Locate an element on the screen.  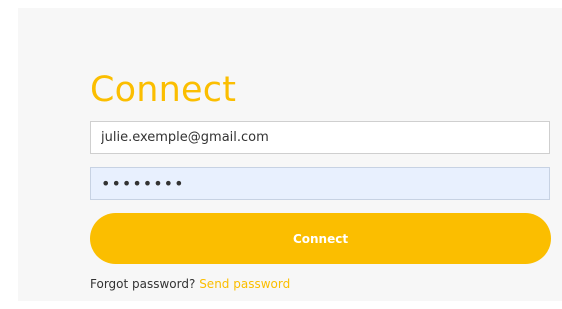
forgot-password-text: Forgot password? is located at coordinates (143, 284).